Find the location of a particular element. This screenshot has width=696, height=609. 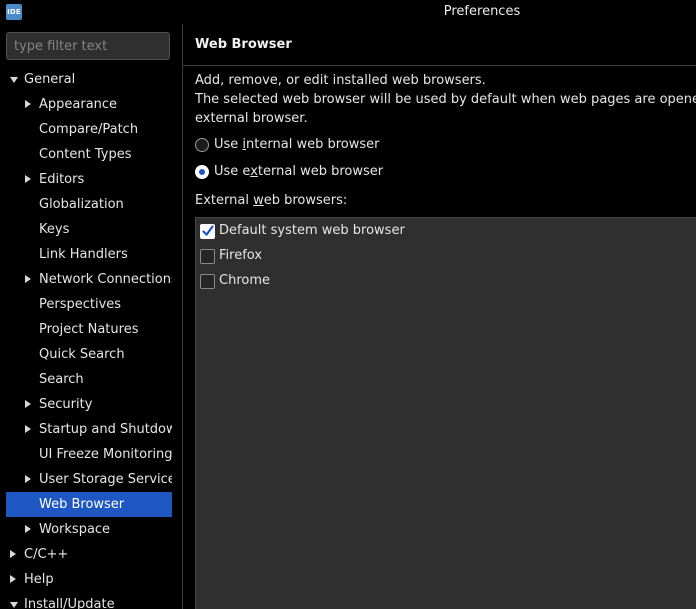

tree-item-editors: Editors is located at coordinates (89, 179).